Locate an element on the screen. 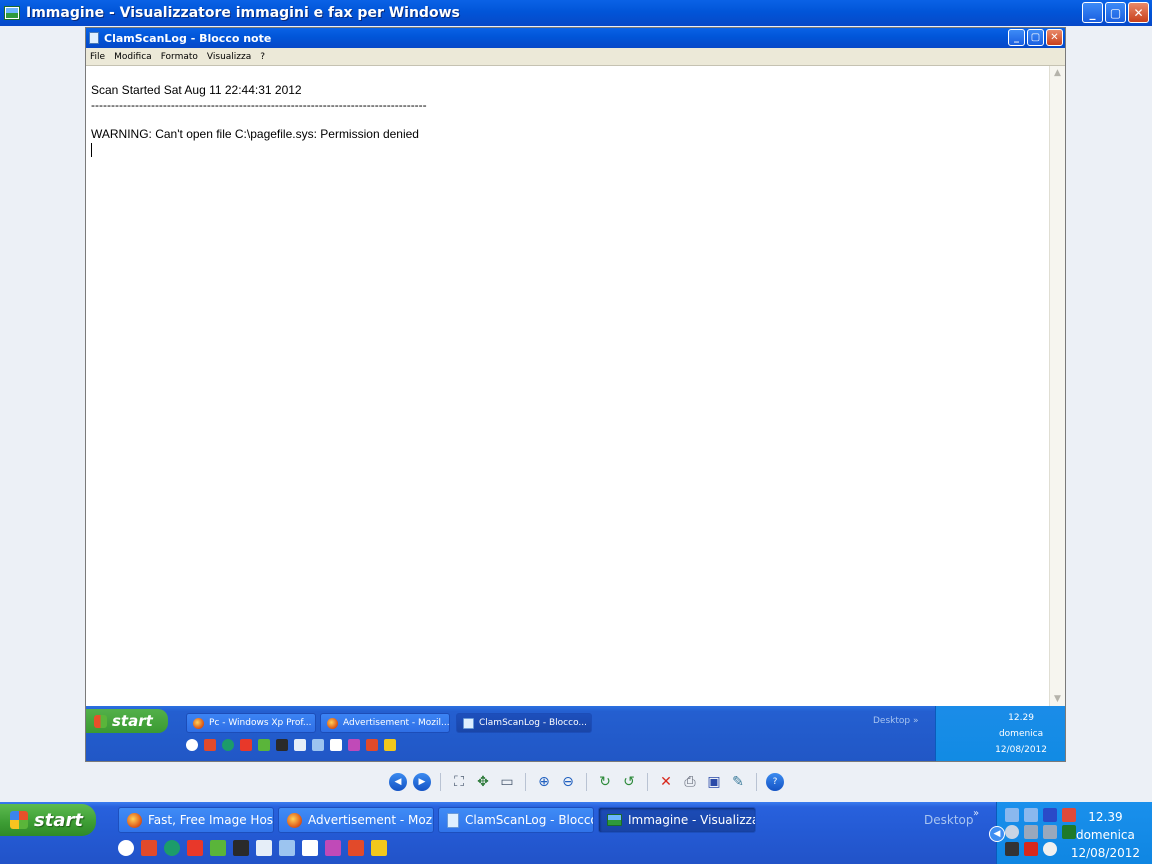 The width and height of the screenshot is (1152, 864). menu-visualizza: Visualizza is located at coordinates (229, 56).